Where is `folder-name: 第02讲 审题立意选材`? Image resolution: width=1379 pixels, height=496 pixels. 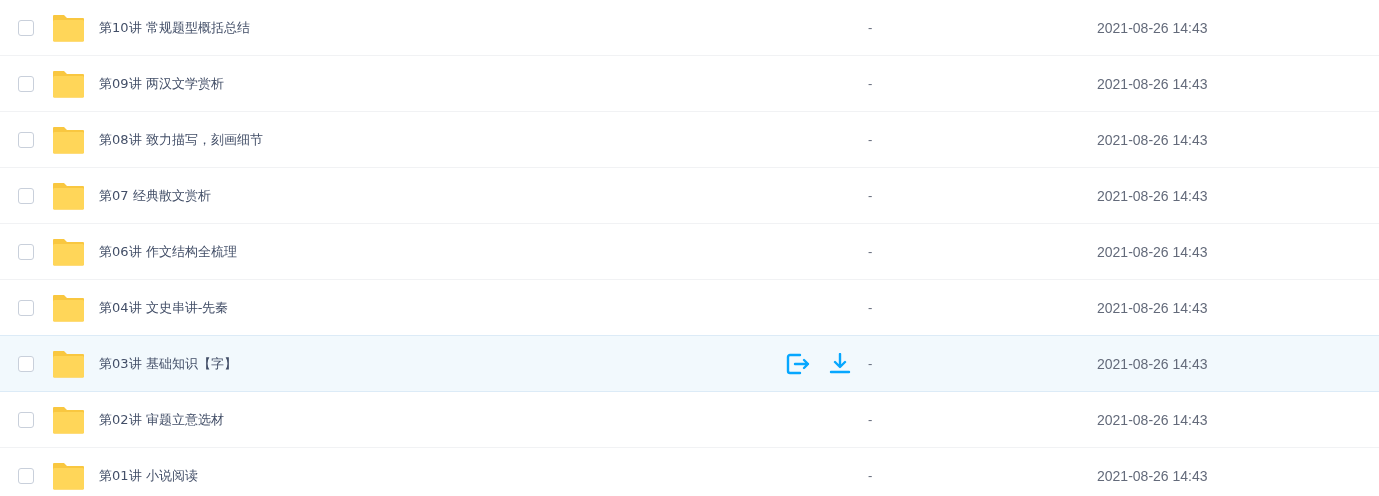
folder-name: 第02讲 审题立意选材 is located at coordinates (442, 419).